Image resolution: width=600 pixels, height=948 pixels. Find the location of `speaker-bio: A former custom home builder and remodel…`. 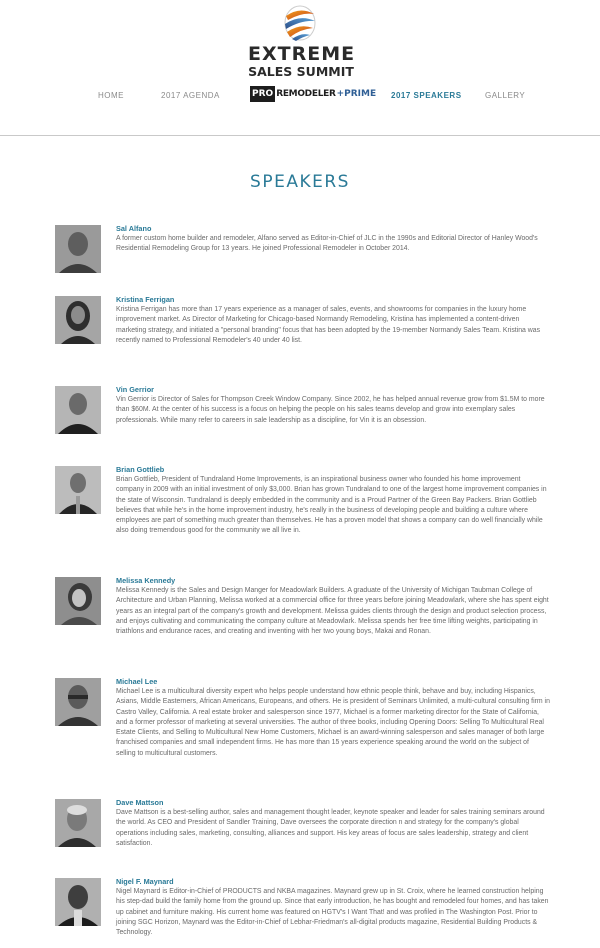

speaker-bio: A former custom home builder and remodel… is located at coordinates (327, 244).